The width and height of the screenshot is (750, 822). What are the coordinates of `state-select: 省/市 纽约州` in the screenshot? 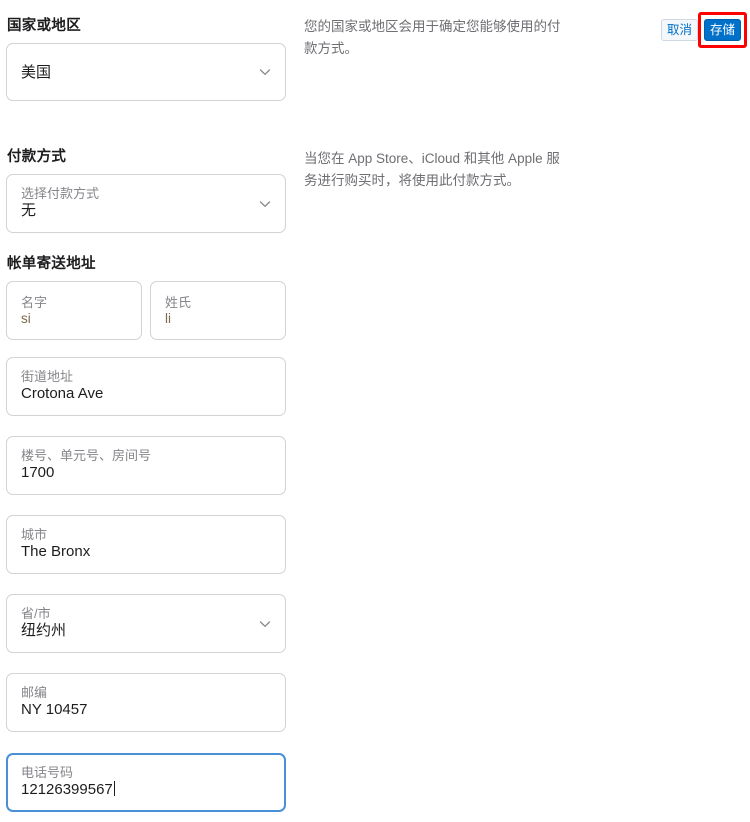 It's located at (146, 623).